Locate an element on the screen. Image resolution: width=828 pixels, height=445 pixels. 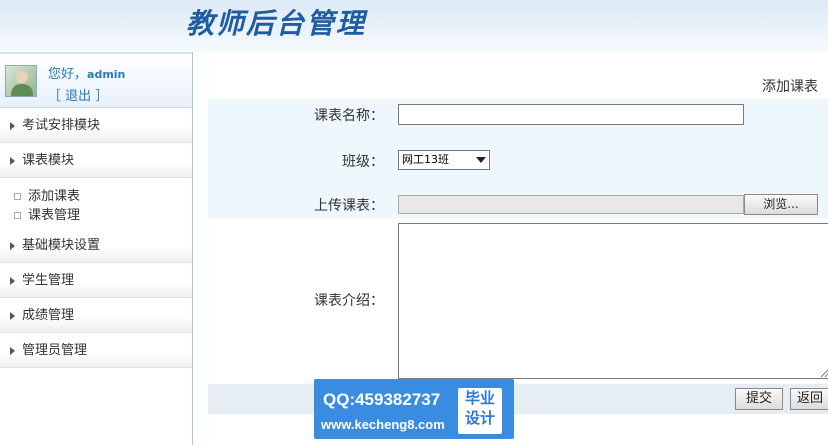
sidebar-item-grades: 成绩管理 is located at coordinates (96, 315).